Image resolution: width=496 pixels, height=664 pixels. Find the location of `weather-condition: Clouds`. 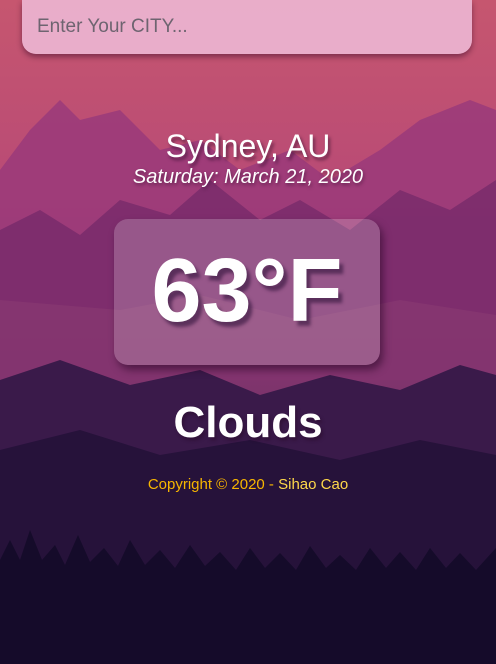

weather-condition: Clouds is located at coordinates (248, 422).